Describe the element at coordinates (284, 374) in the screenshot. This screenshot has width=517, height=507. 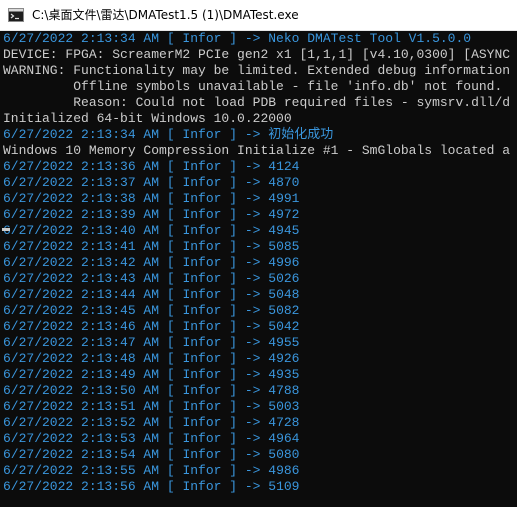
I see `log-value: 4935` at that location.